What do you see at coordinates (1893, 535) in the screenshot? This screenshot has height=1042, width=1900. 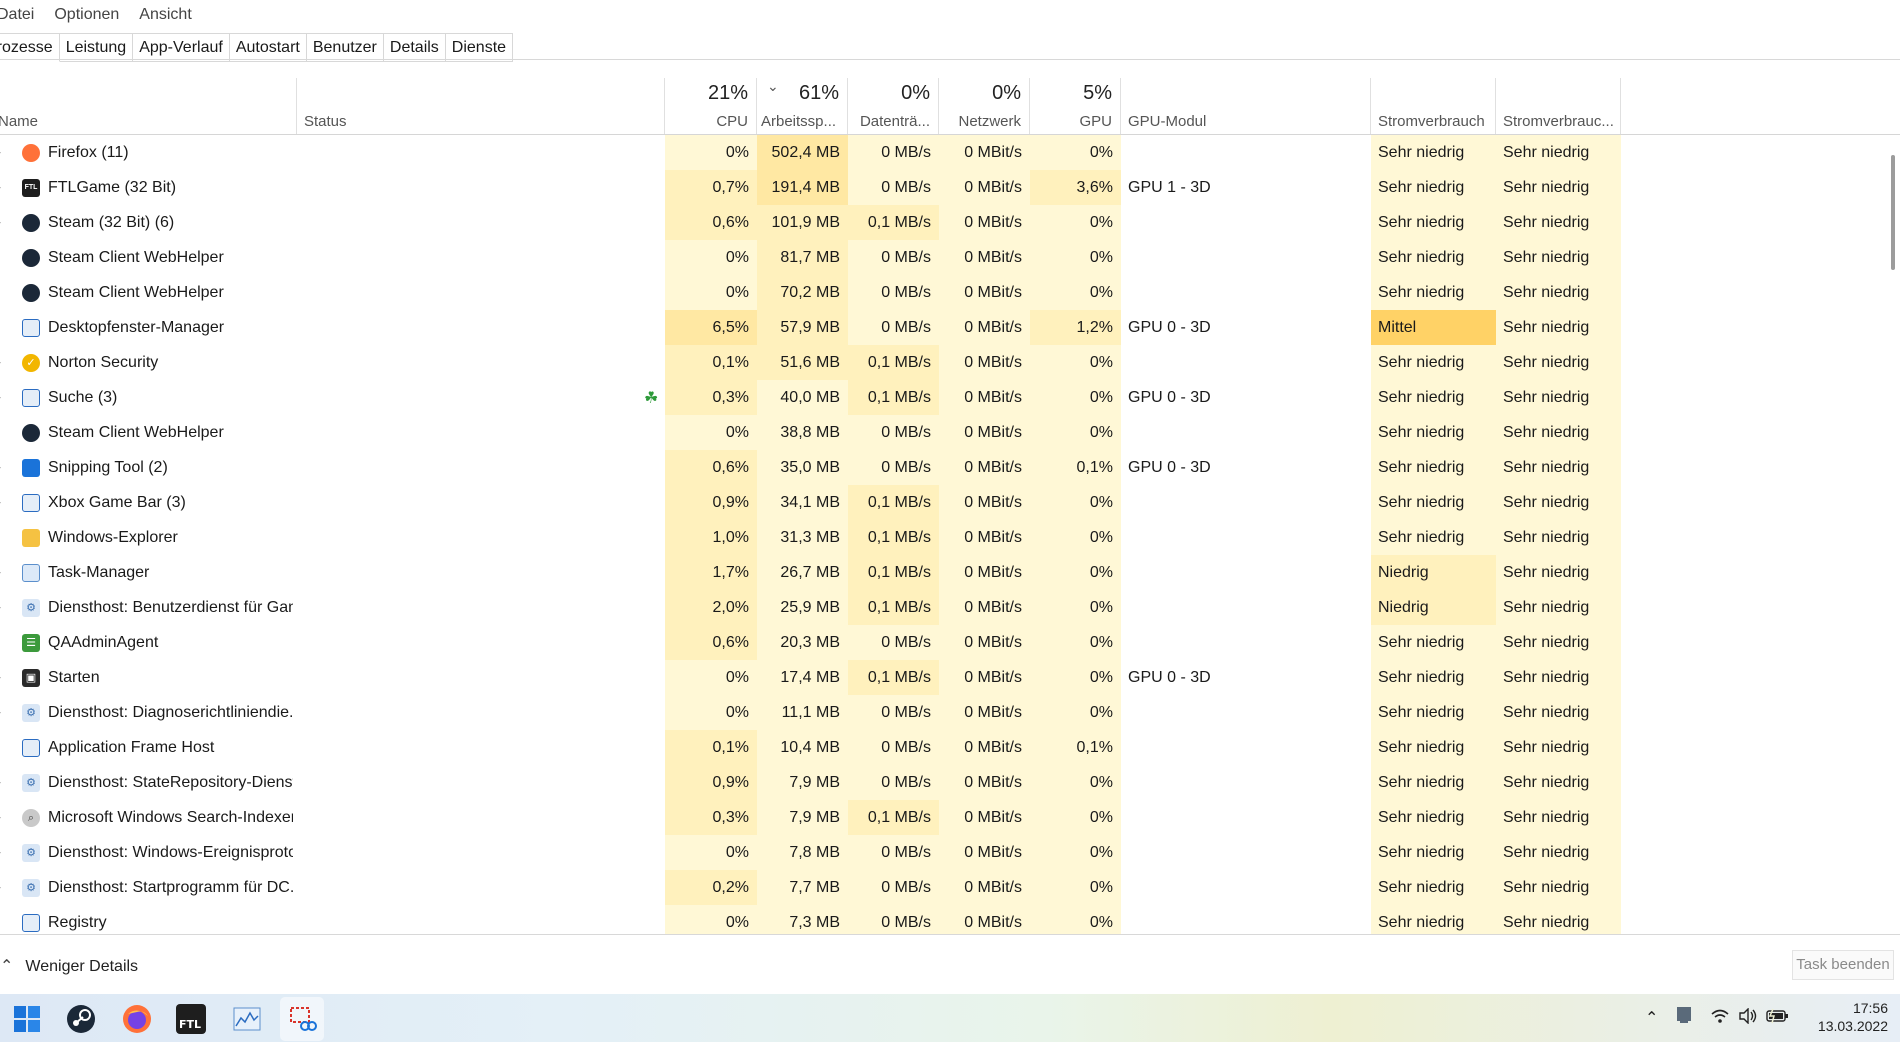 I see `vertical-scrollbar` at bounding box center [1893, 535].